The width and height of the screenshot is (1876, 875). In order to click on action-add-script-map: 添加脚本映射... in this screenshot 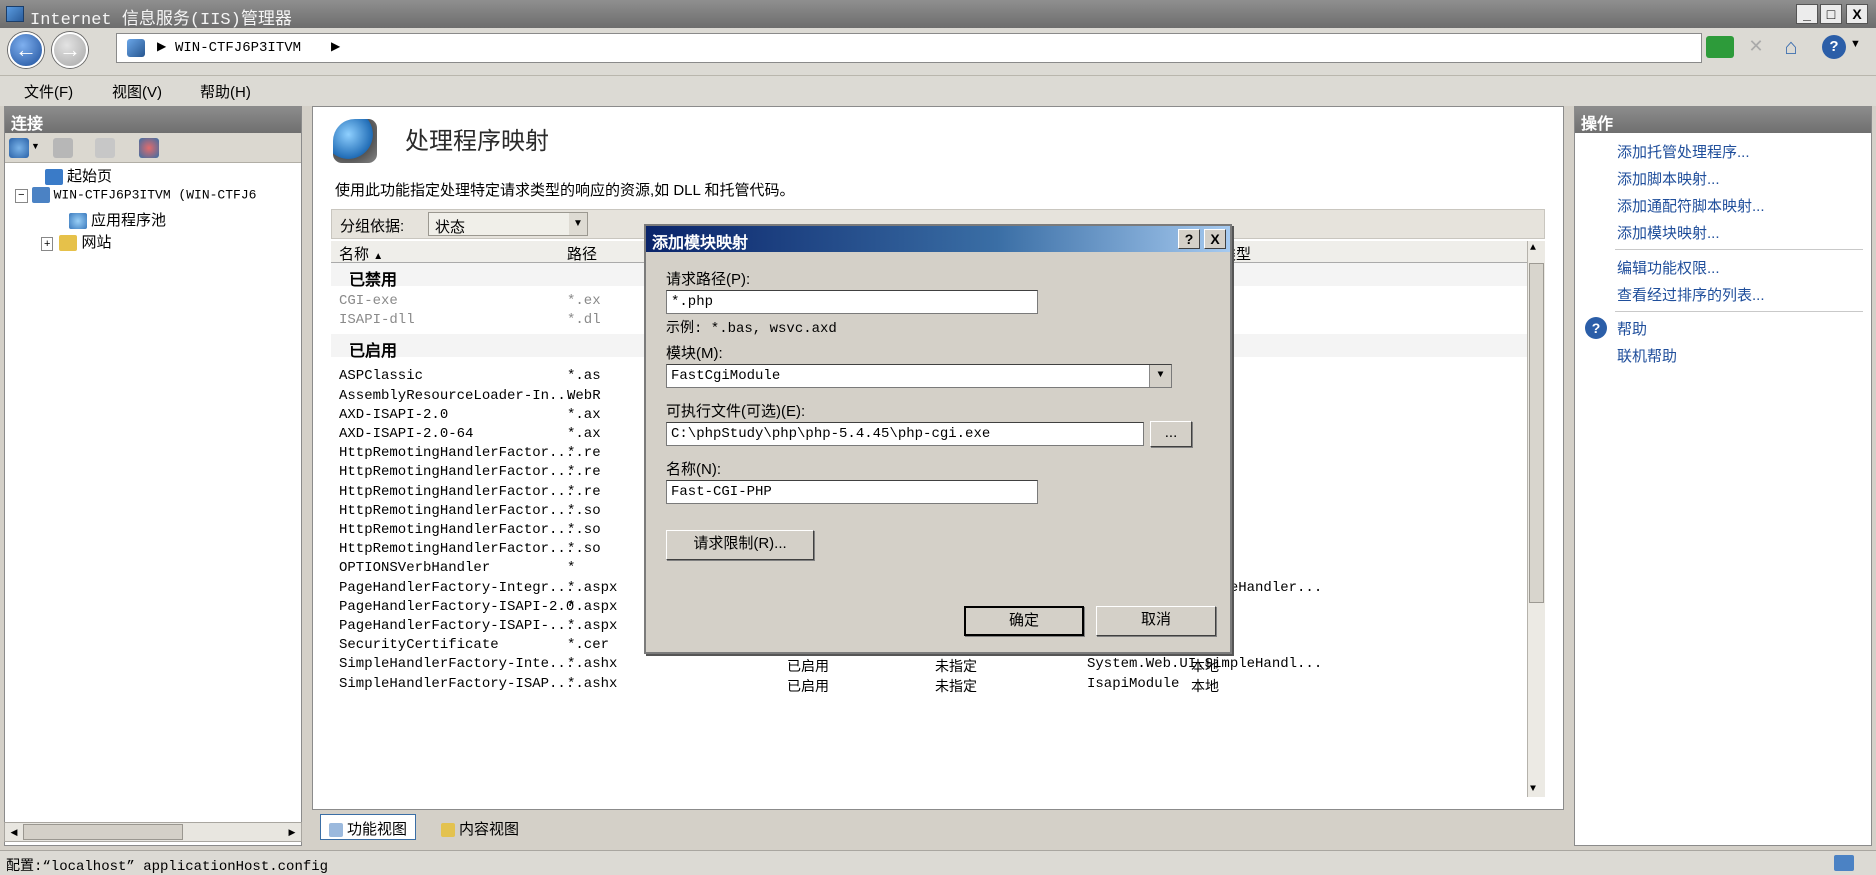, I will do `click(1668, 178)`.